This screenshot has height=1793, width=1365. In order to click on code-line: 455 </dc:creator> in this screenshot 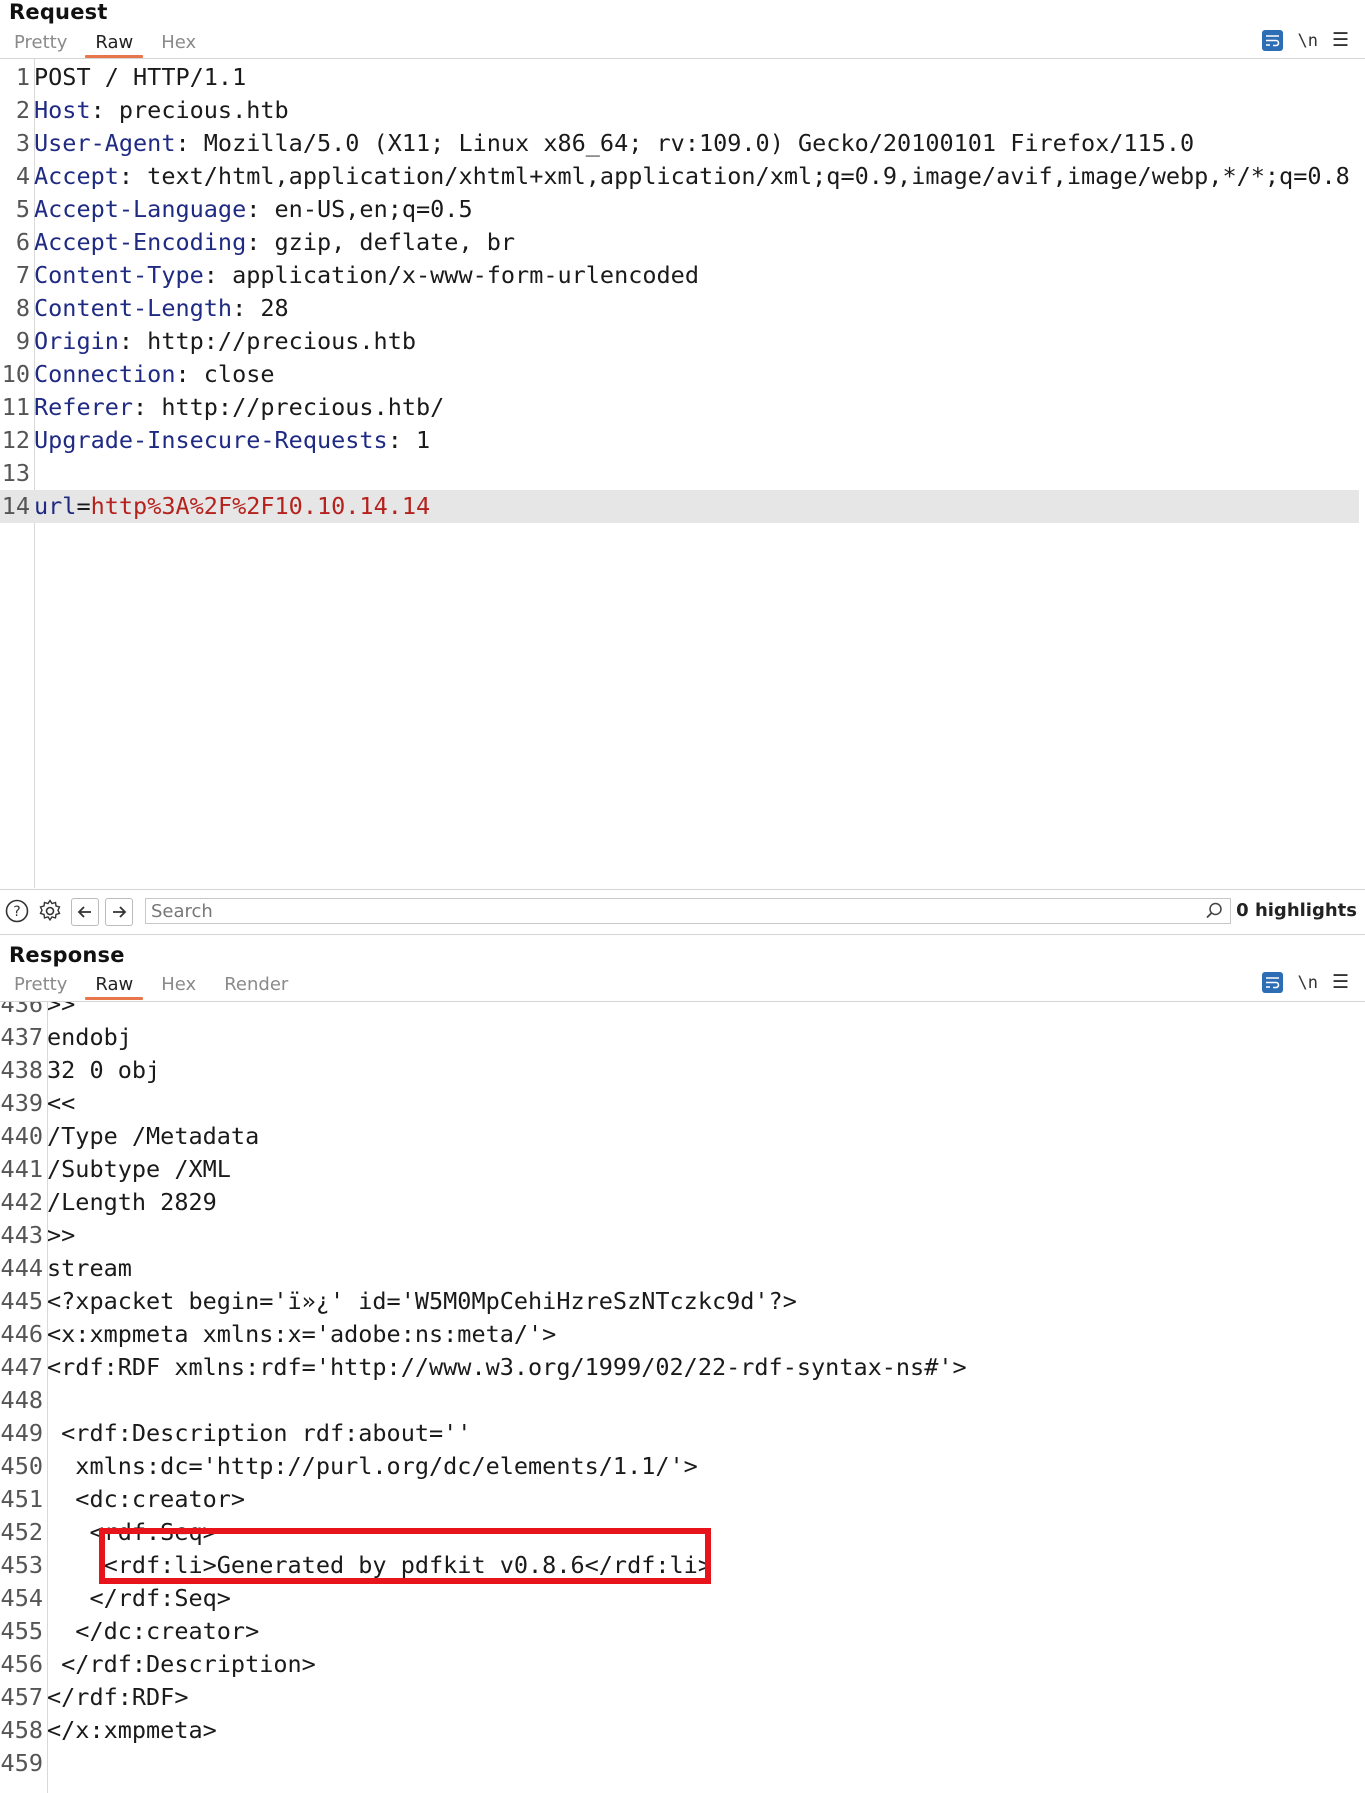, I will do `click(682, 1631)`.